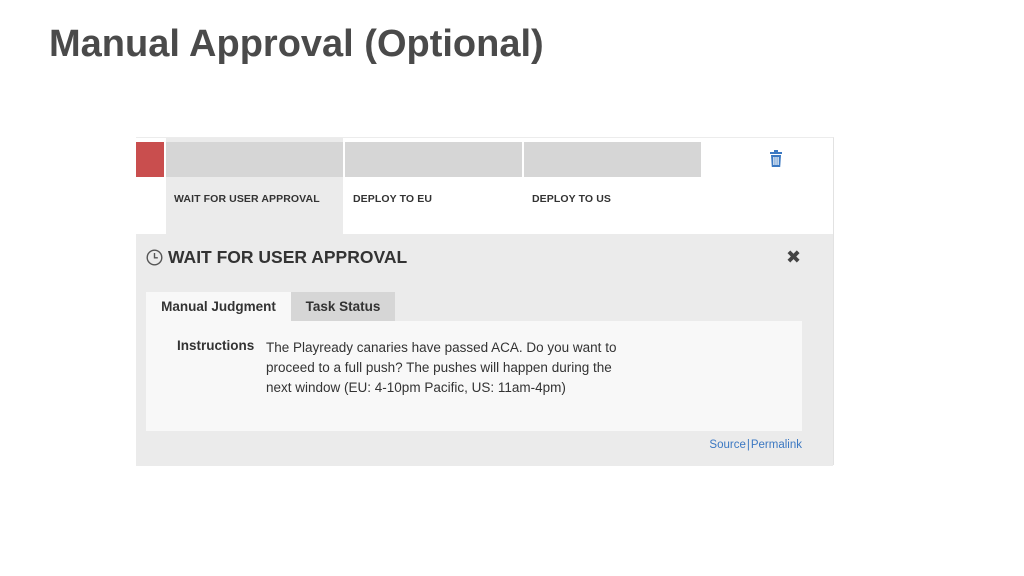 Image resolution: width=1024 pixels, height=576 pixels. Describe the element at coordinates (154, 257) in the screenshot. I see `clock-icon` at that location.